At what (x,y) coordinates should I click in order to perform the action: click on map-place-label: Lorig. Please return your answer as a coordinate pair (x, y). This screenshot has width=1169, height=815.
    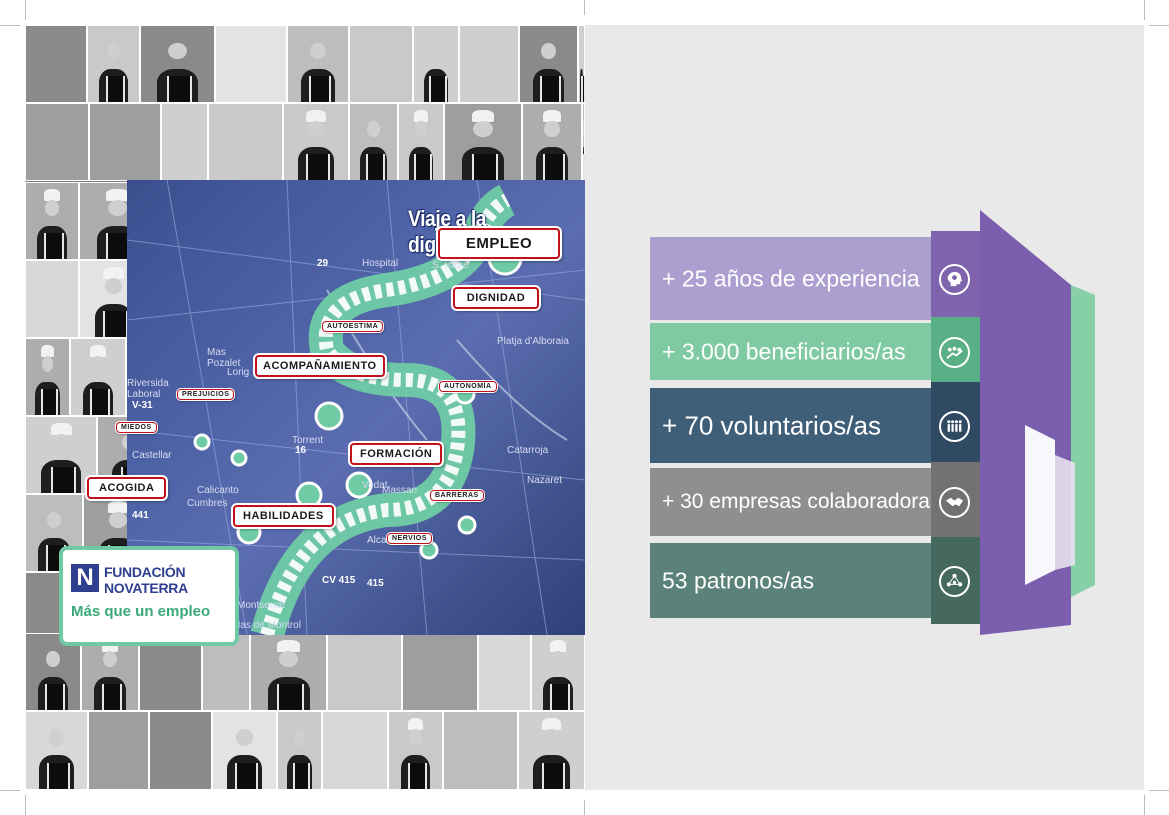
    Looking at the image, I should click on (238, 372).